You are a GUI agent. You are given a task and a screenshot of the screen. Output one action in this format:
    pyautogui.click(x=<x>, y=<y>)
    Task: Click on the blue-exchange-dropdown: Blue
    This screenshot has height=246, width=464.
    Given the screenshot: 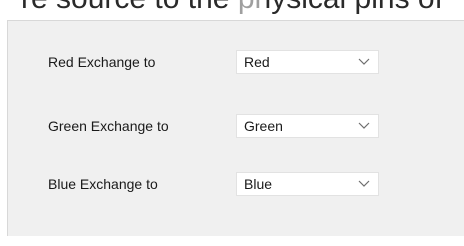 What is the action you would take?
    pyautogui.click(x=307, y=184)
    